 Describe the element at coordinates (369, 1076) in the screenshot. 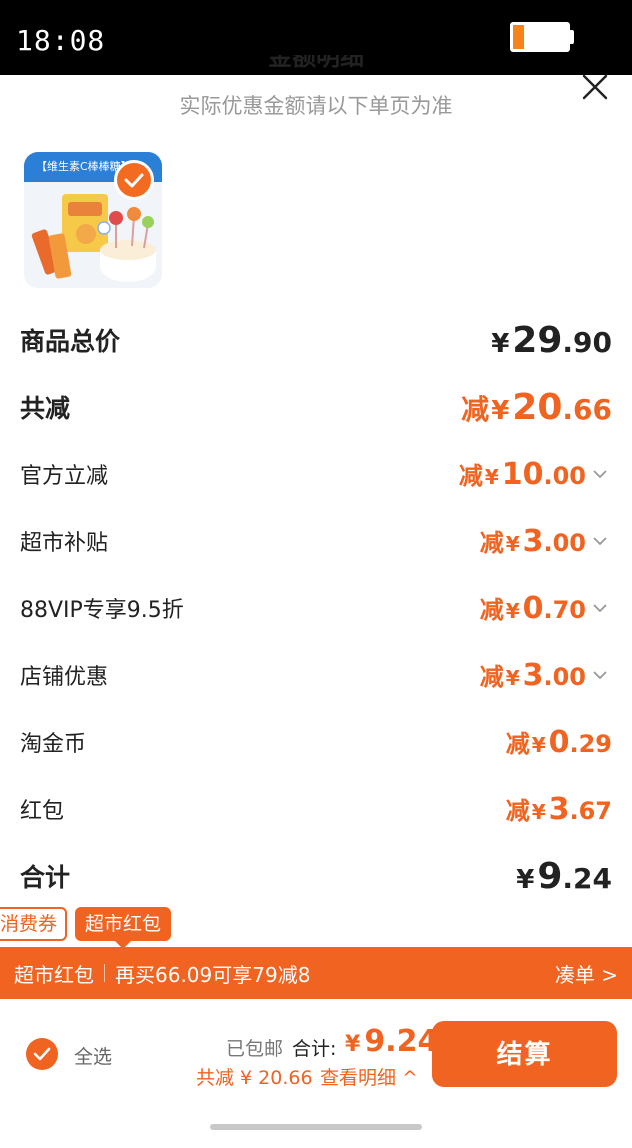

I see `view-details-link: 查看明细 ^` at that location.